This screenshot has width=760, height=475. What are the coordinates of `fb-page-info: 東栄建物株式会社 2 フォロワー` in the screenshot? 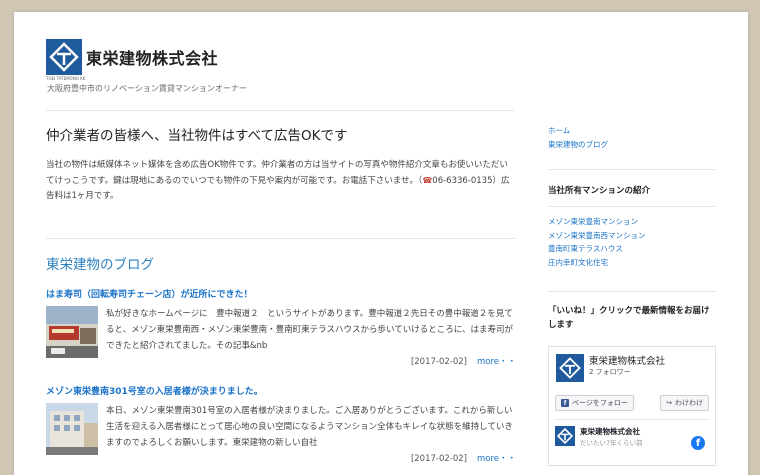 It's located at (625, 368).